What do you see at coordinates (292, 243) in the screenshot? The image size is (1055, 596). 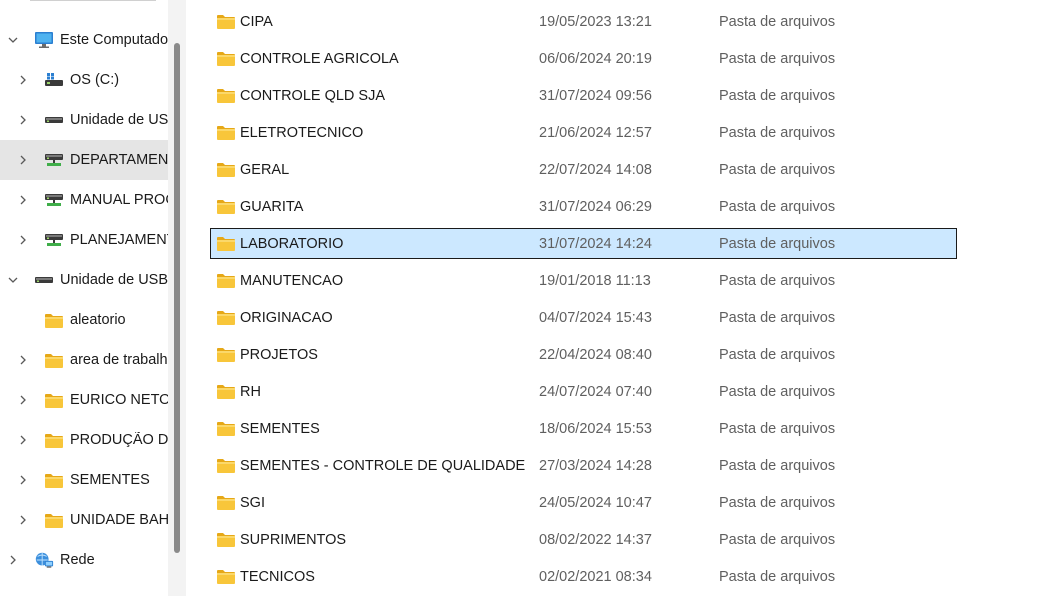 I see `file-name: LABORATORIO` at bounding box center [292, 243].